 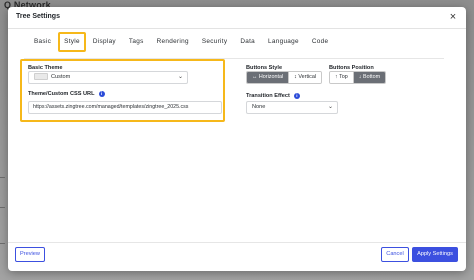 What do you see at coordinates (305, 77) in the screenshot?
I see `buttons-style-vertical: ↕ Vertical` at bounding box center [305, 77].